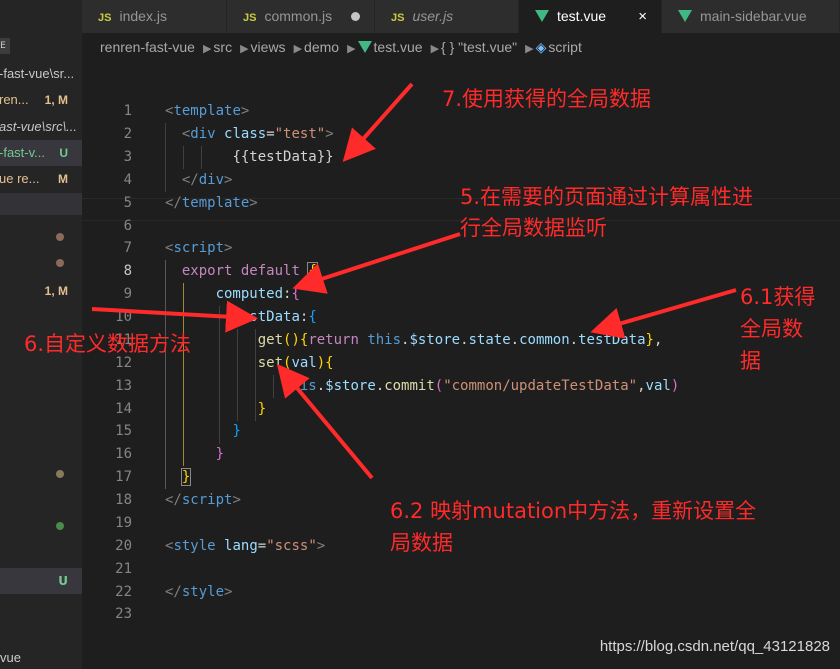 The image size is (840, 669). I want to click on tab-test-vue: test.vue ×, so click(590, 16).